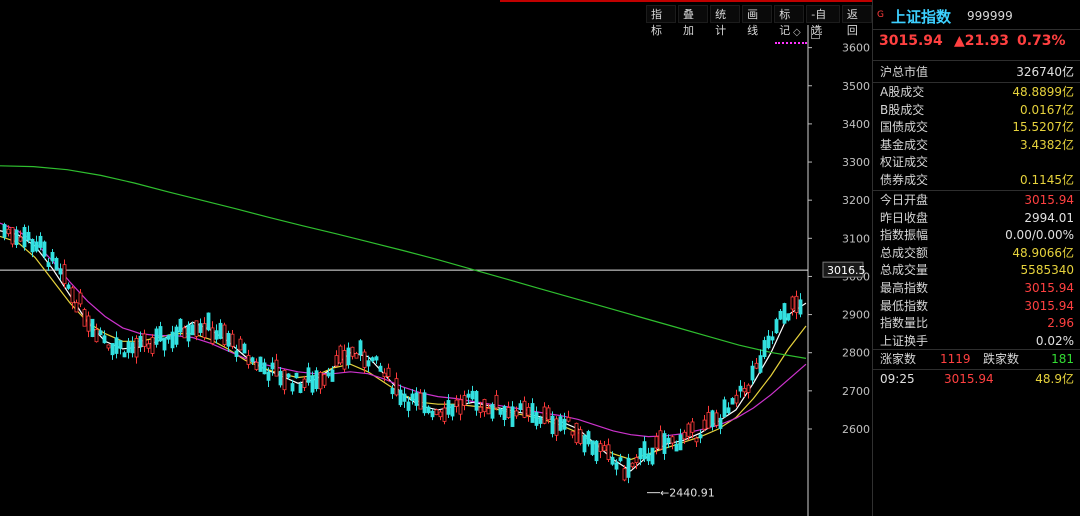 Image resolution: width=1080 pixels, height=516 pixels. I want to click on overlay-button: 叠加, so click(693, 21).